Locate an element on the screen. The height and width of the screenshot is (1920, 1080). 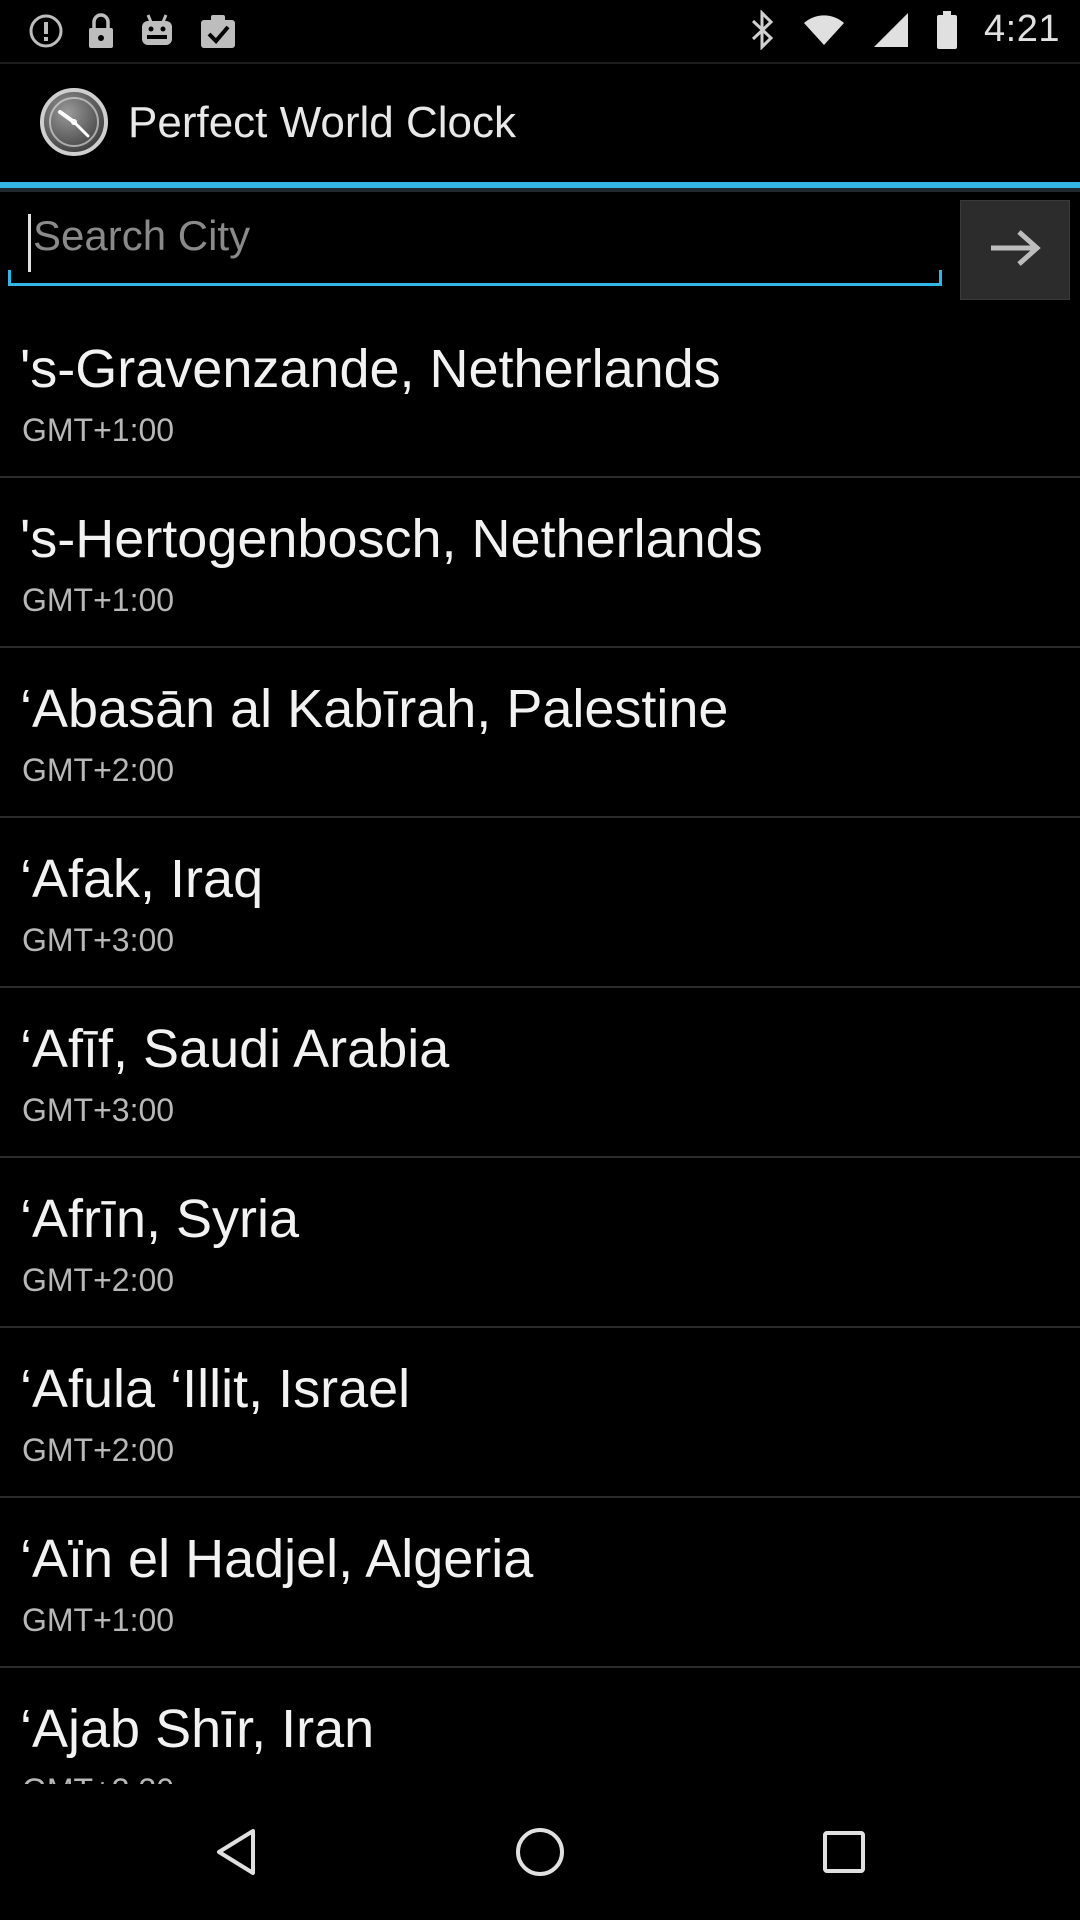
status-bar: 4:21 is located at coordinates (540, 31).